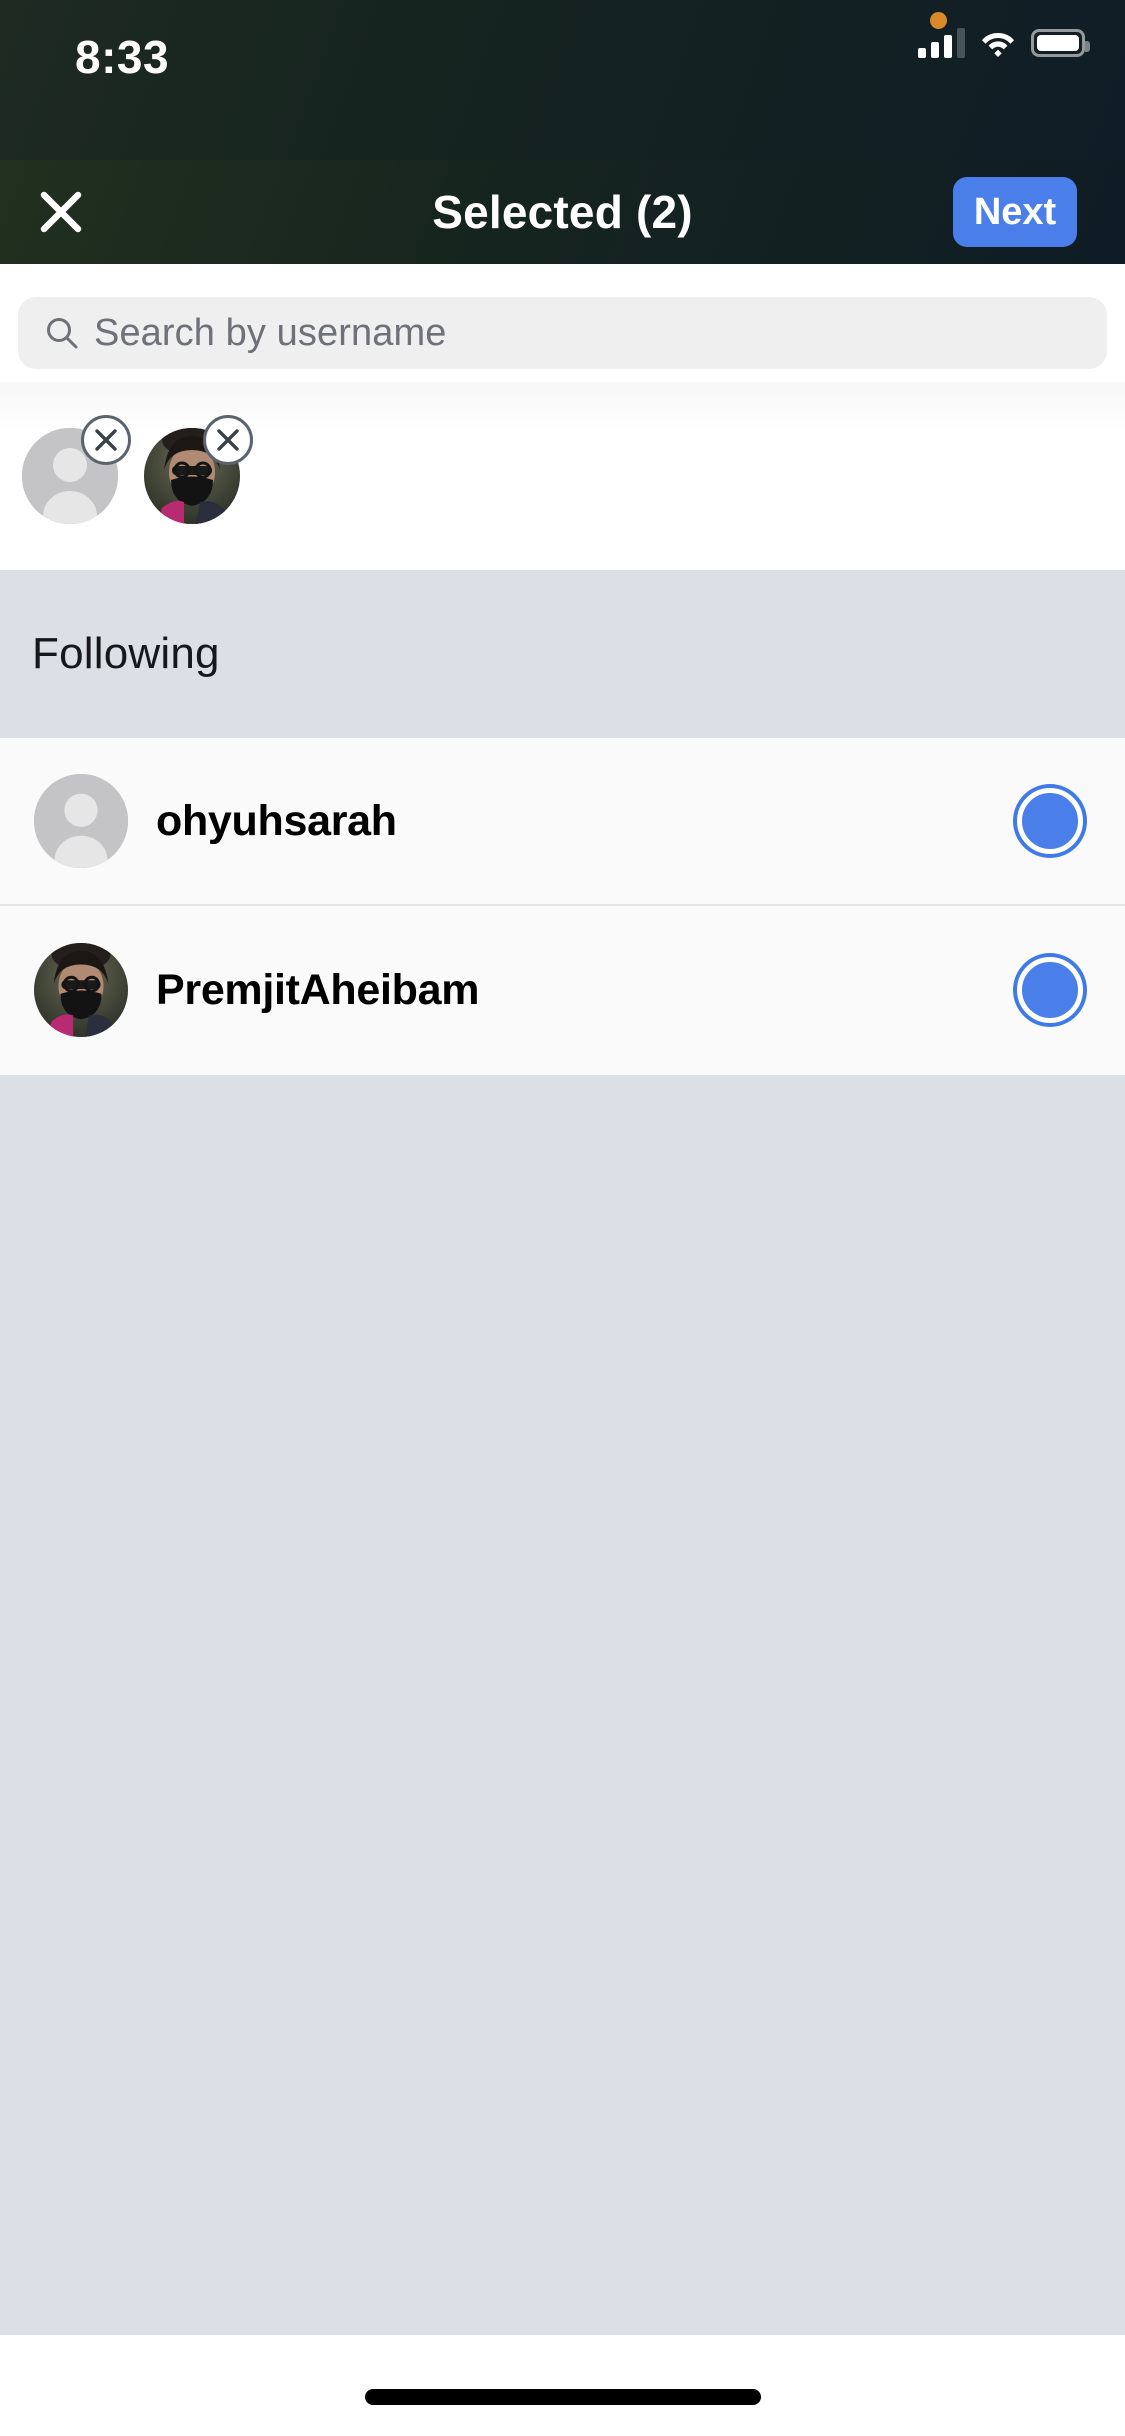 The width and height of the screenshot is (1125, 2436). I want to click on photo-avatar-icon, so click(81, 990).